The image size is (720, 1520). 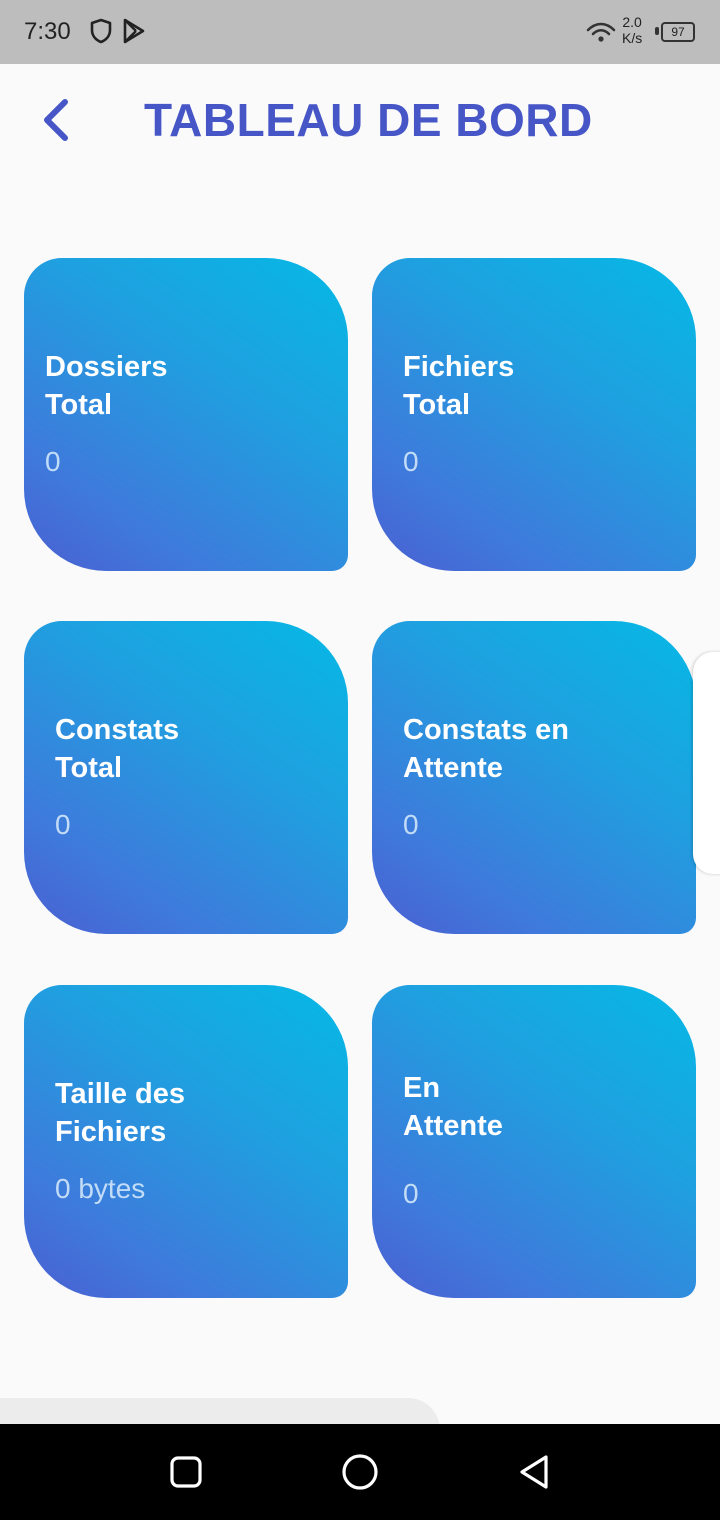 What do you see at coordinates (120, 1094) in the screenshot?
I see `card-label-line1: Taille des` at bounding box center [120, 1094].